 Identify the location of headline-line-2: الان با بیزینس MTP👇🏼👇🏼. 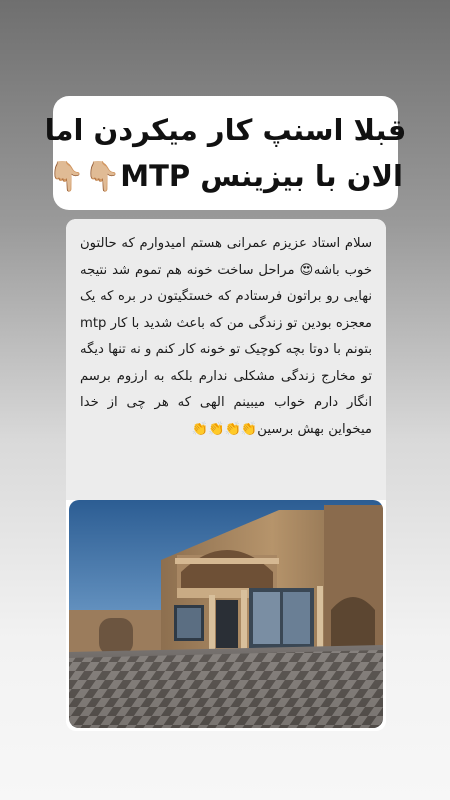
(225, 176).